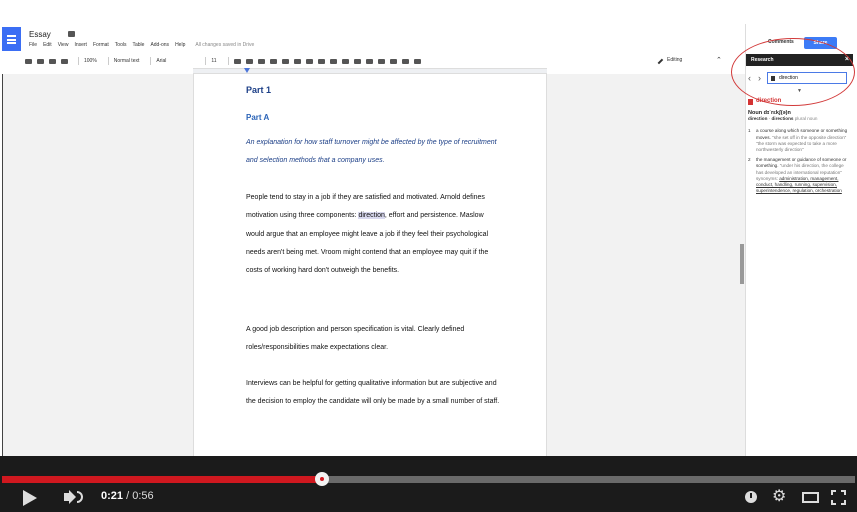  What do you see at coordinates (259, 90) in the screenshot?
I see `heading-part-1: Part 1` at bounding box center [259, 90].